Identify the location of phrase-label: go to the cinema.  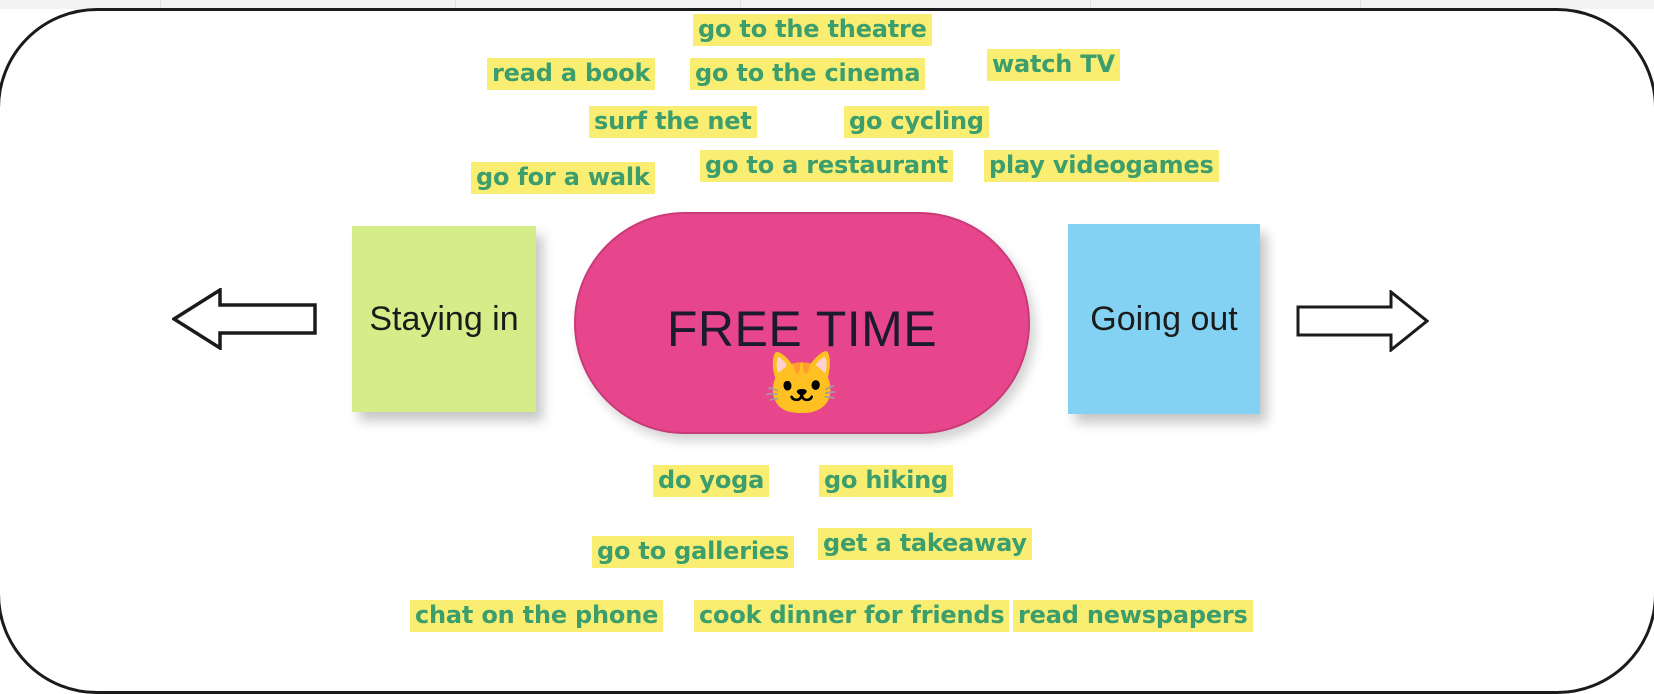
(808, 74).